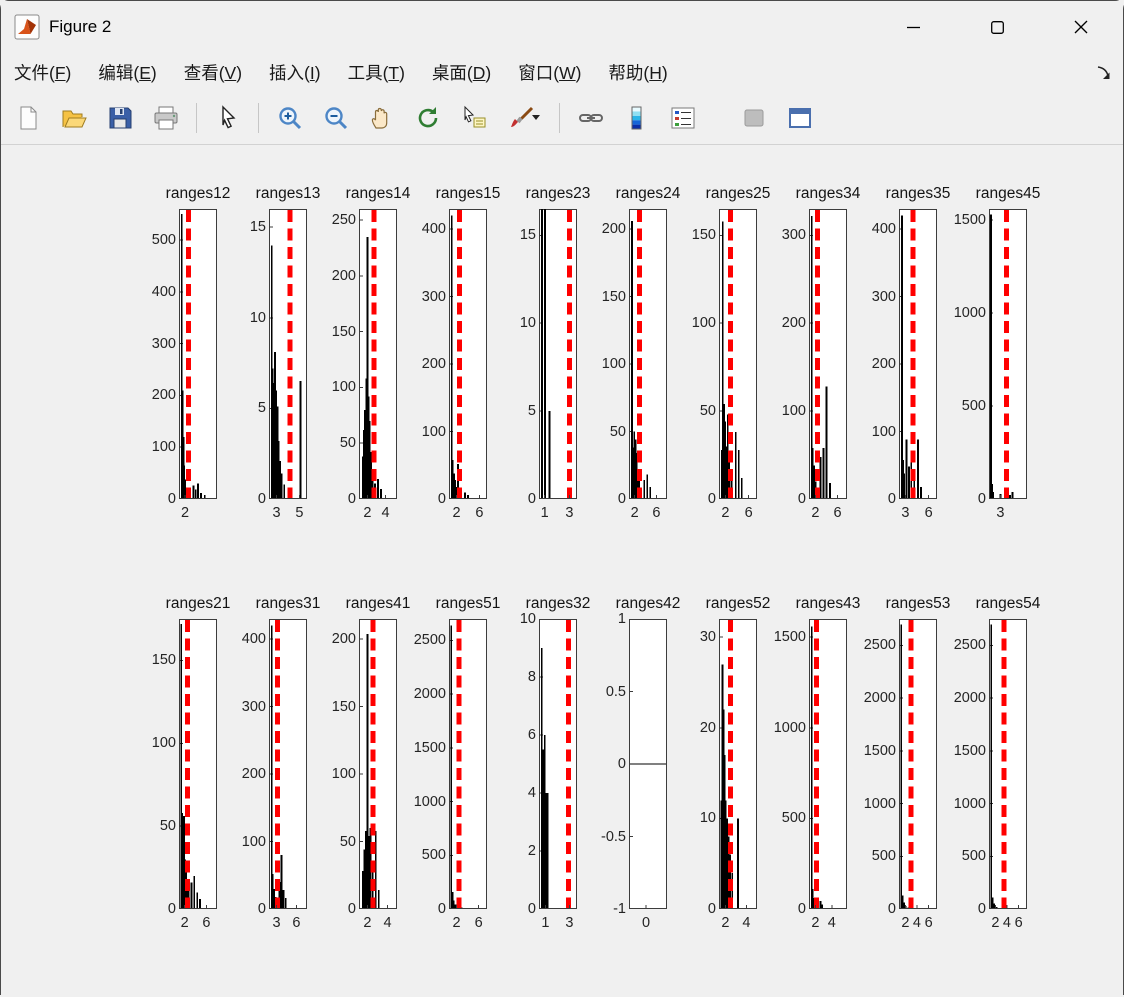 The width and height of the screenshot is (1124, 997). What do you see at coordinates (343, 639) in the screenshot?
I see `y-tick-label: 200` at bounding box center [343, 639].